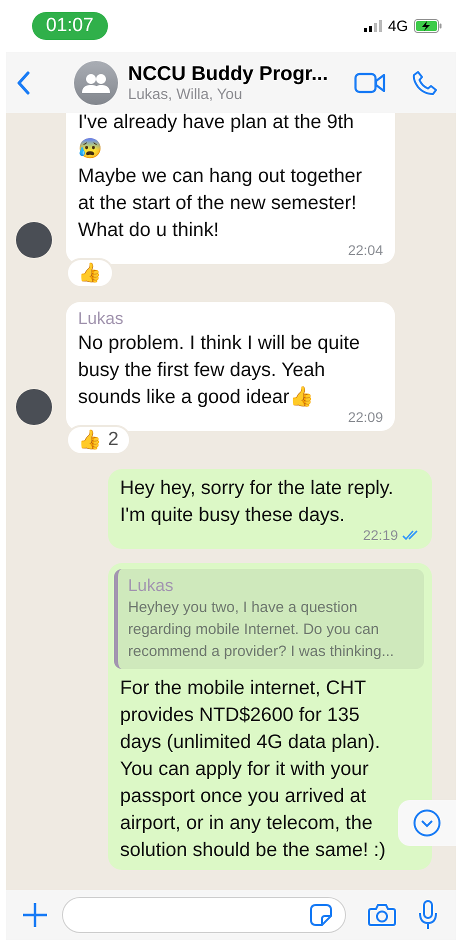 The height and width of the screenshot is (948, 458). Describe the element at coordinates (380, 535) in the screenshot. I see `message-time: 22:19` at that location.